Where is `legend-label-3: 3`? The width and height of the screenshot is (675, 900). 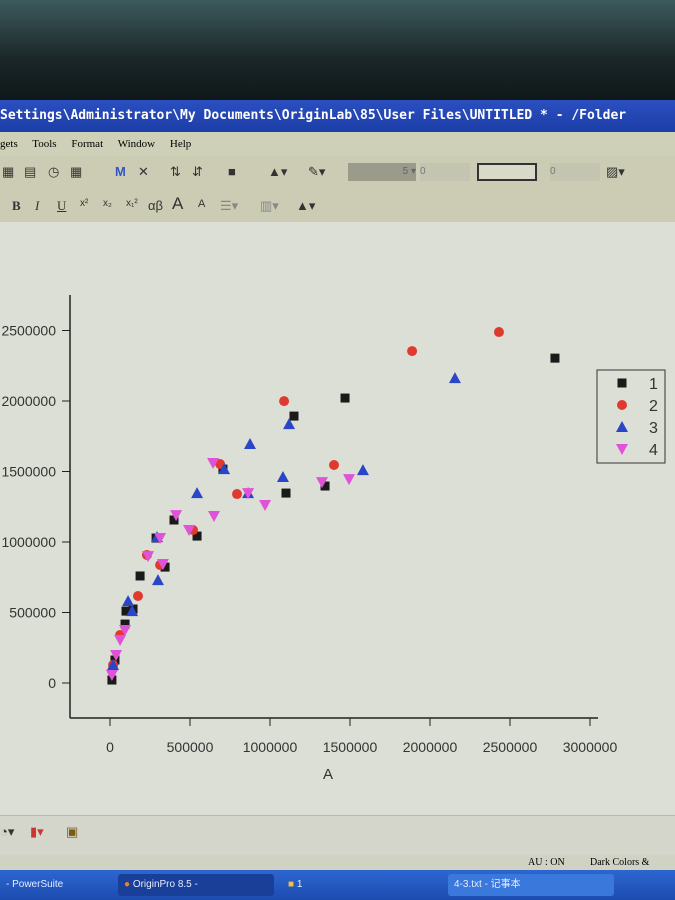
legend-label-3: 3 is located at coordinates (653, 428).